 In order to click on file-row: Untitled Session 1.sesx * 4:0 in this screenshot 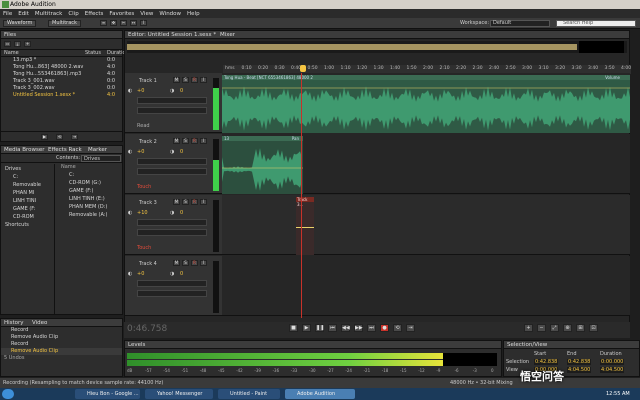, I will do `click(61, 95)`.